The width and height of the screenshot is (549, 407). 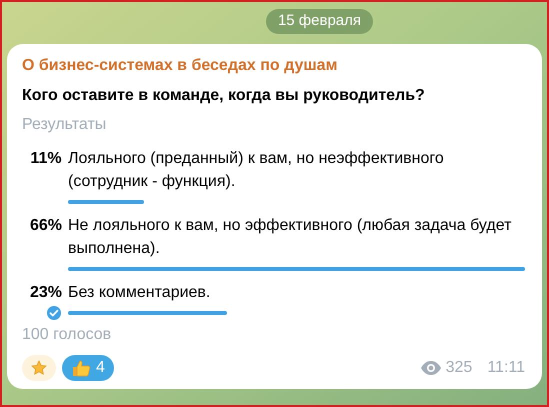 I want to click on thumbs-up-icon, so click(x=81, y=368).